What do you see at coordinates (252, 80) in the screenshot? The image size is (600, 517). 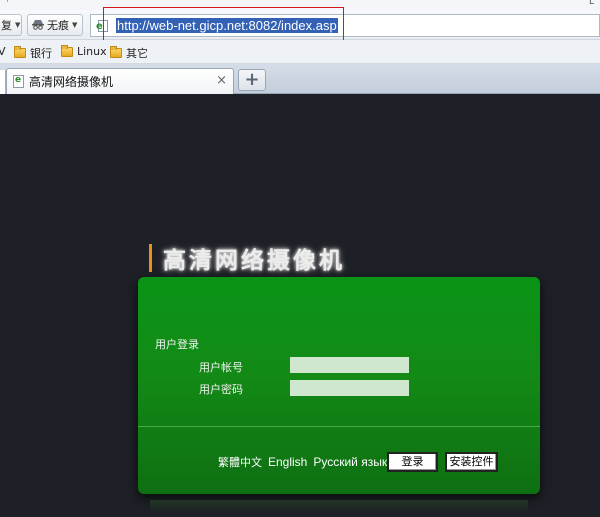 I see `new-tab-button: +` at bounding box center [252, 80].